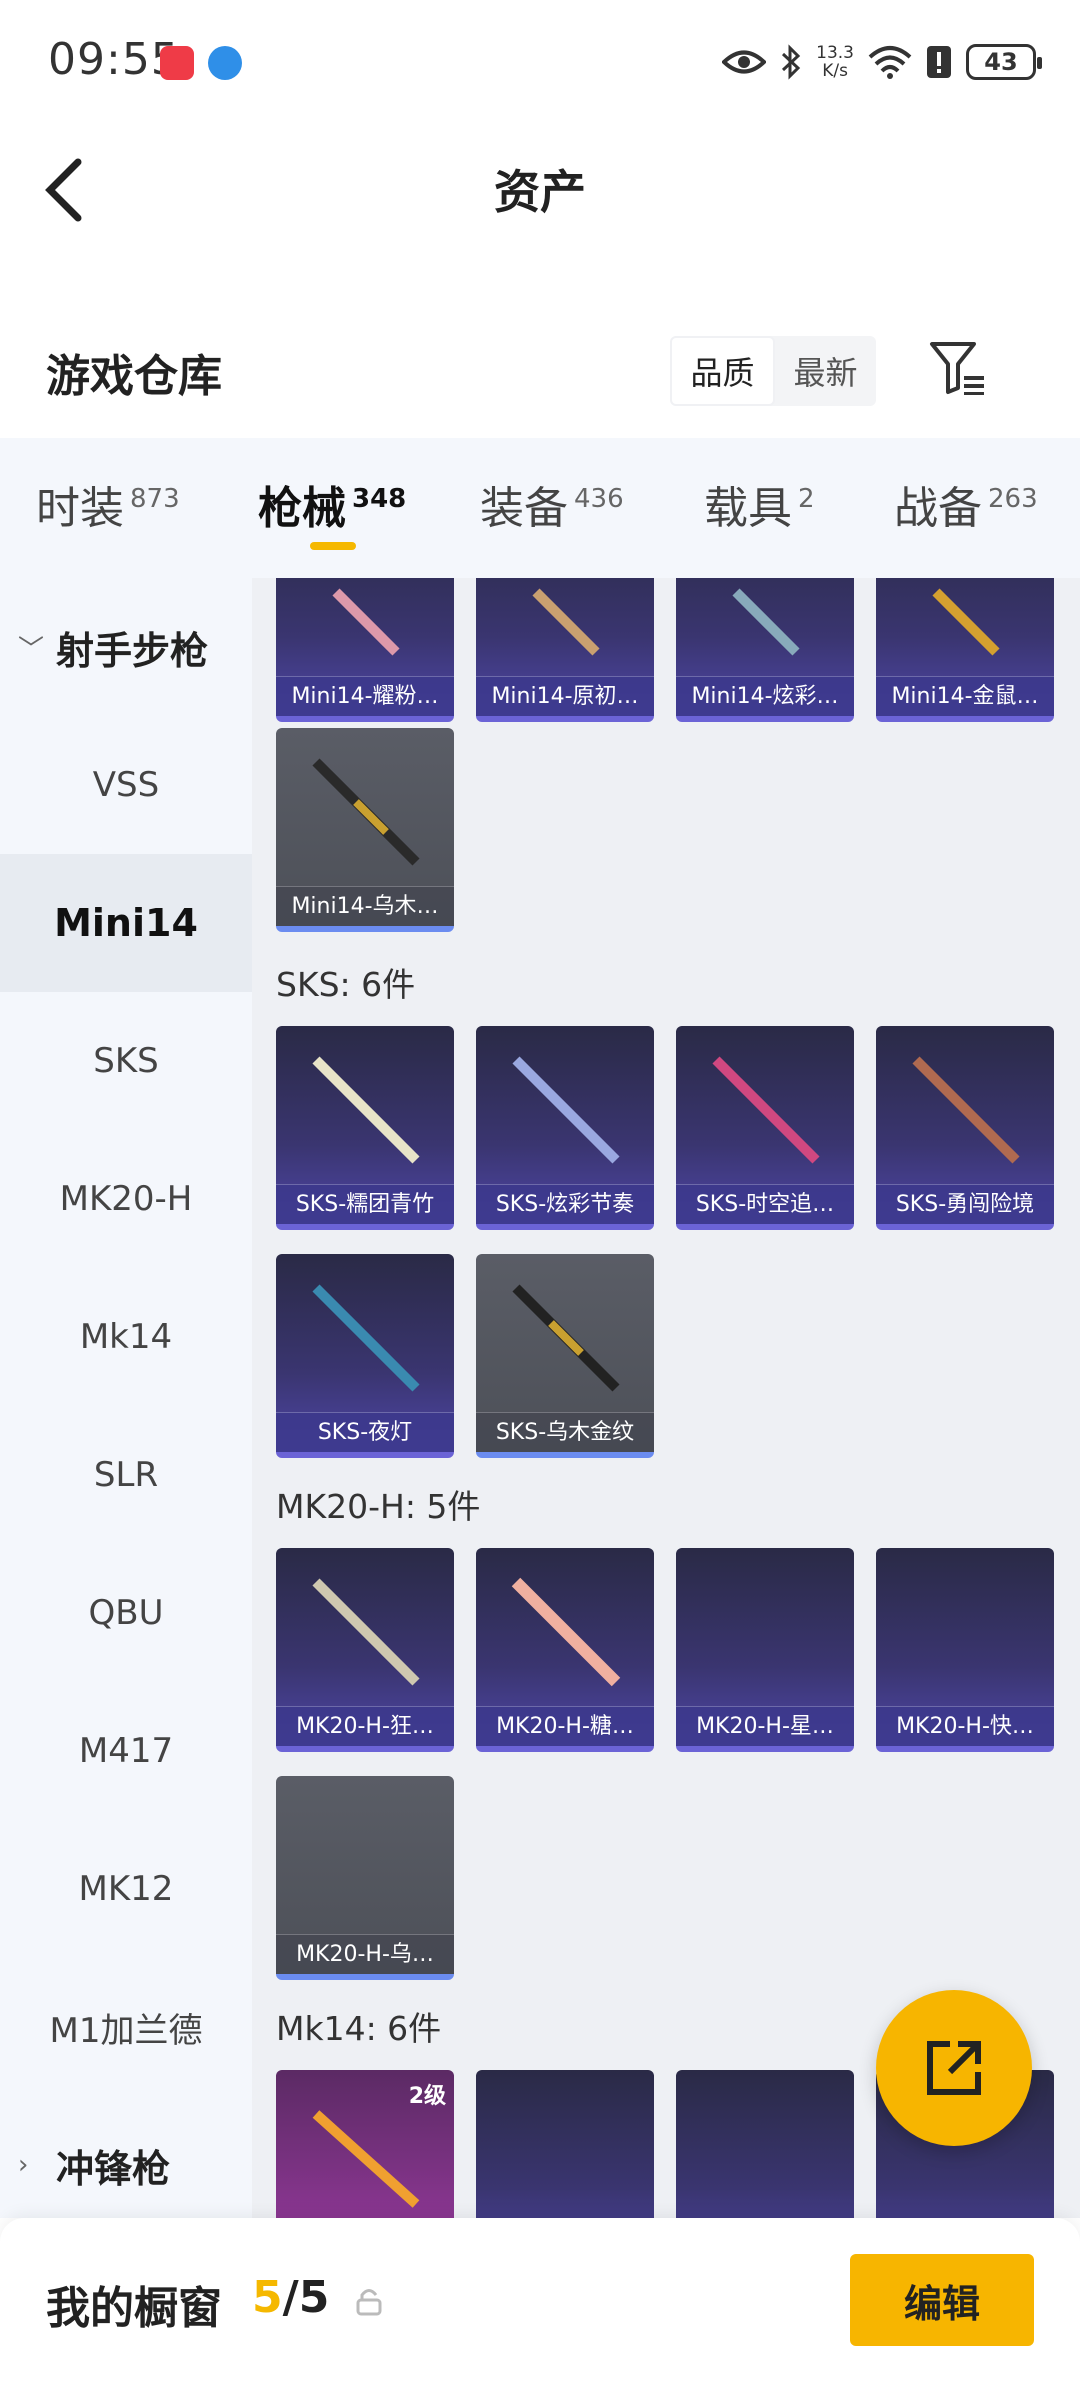 This screenshot has width=1080, height=2382. Describe the element at coordinates (132, 650) in the screenshot. I see `category-label: 射手步枪` at that location.